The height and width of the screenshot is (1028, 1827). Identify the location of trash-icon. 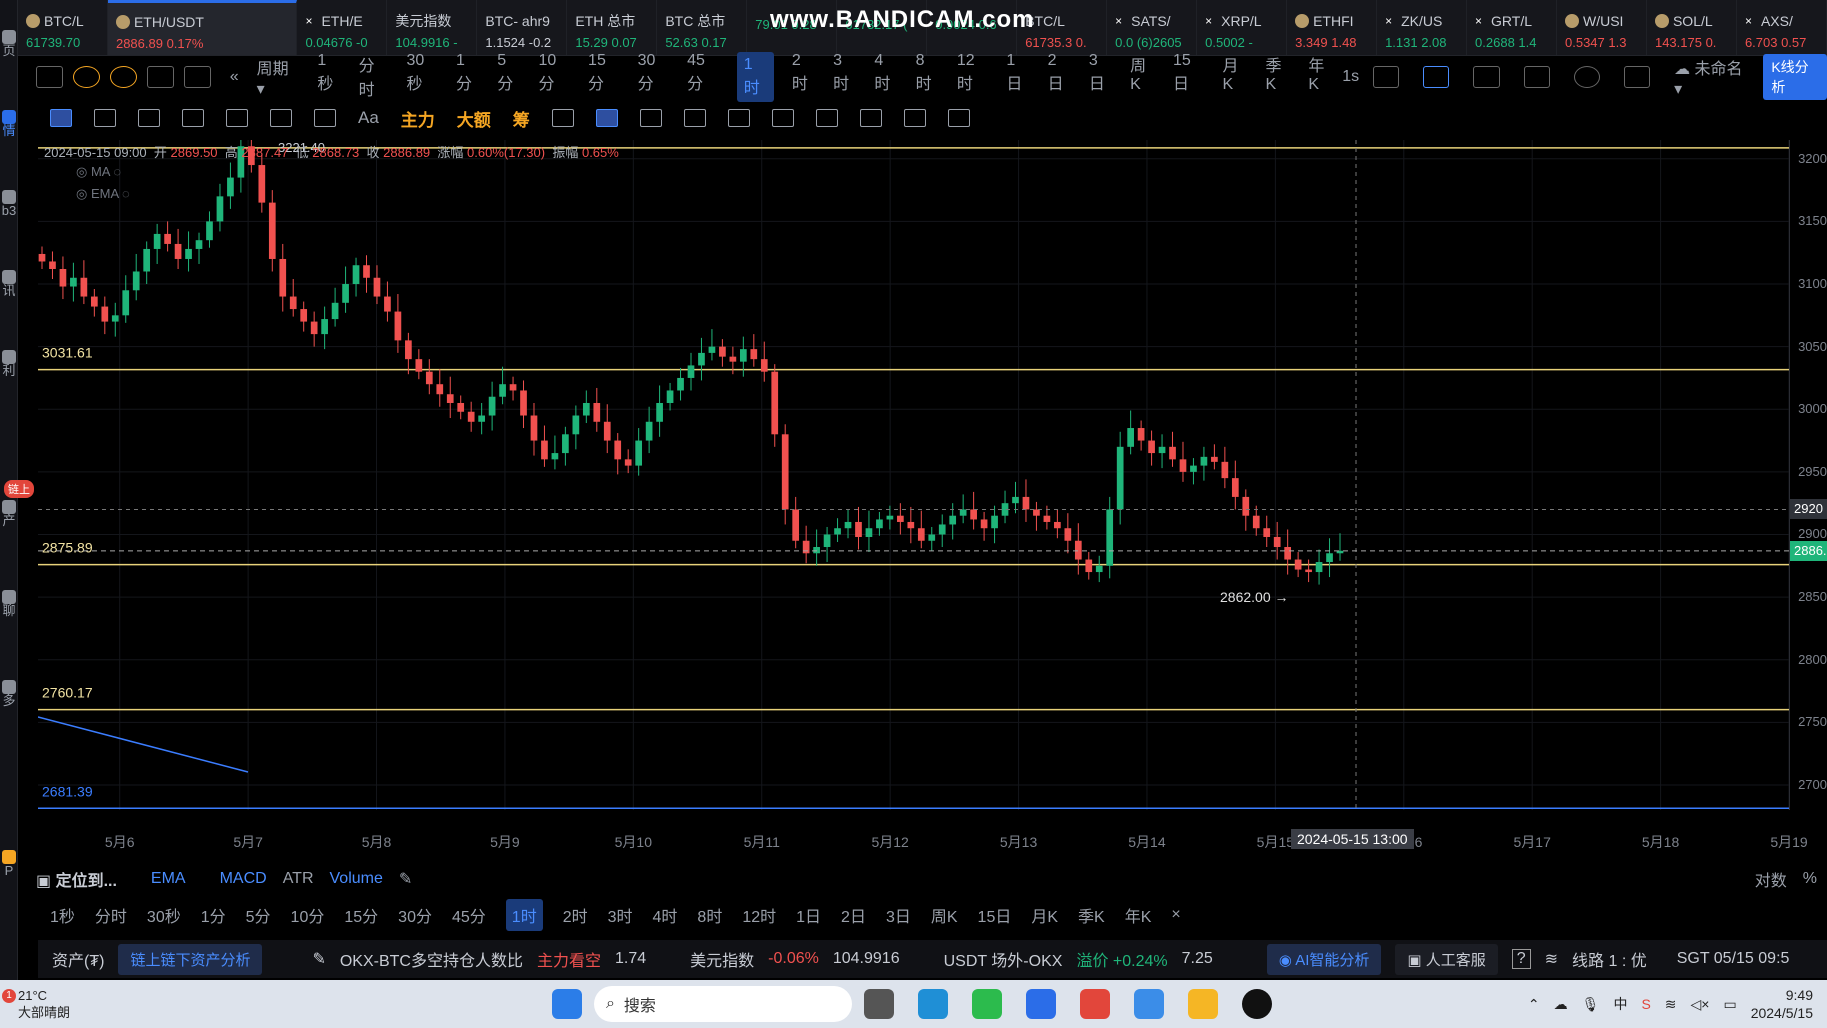
(958, 118).